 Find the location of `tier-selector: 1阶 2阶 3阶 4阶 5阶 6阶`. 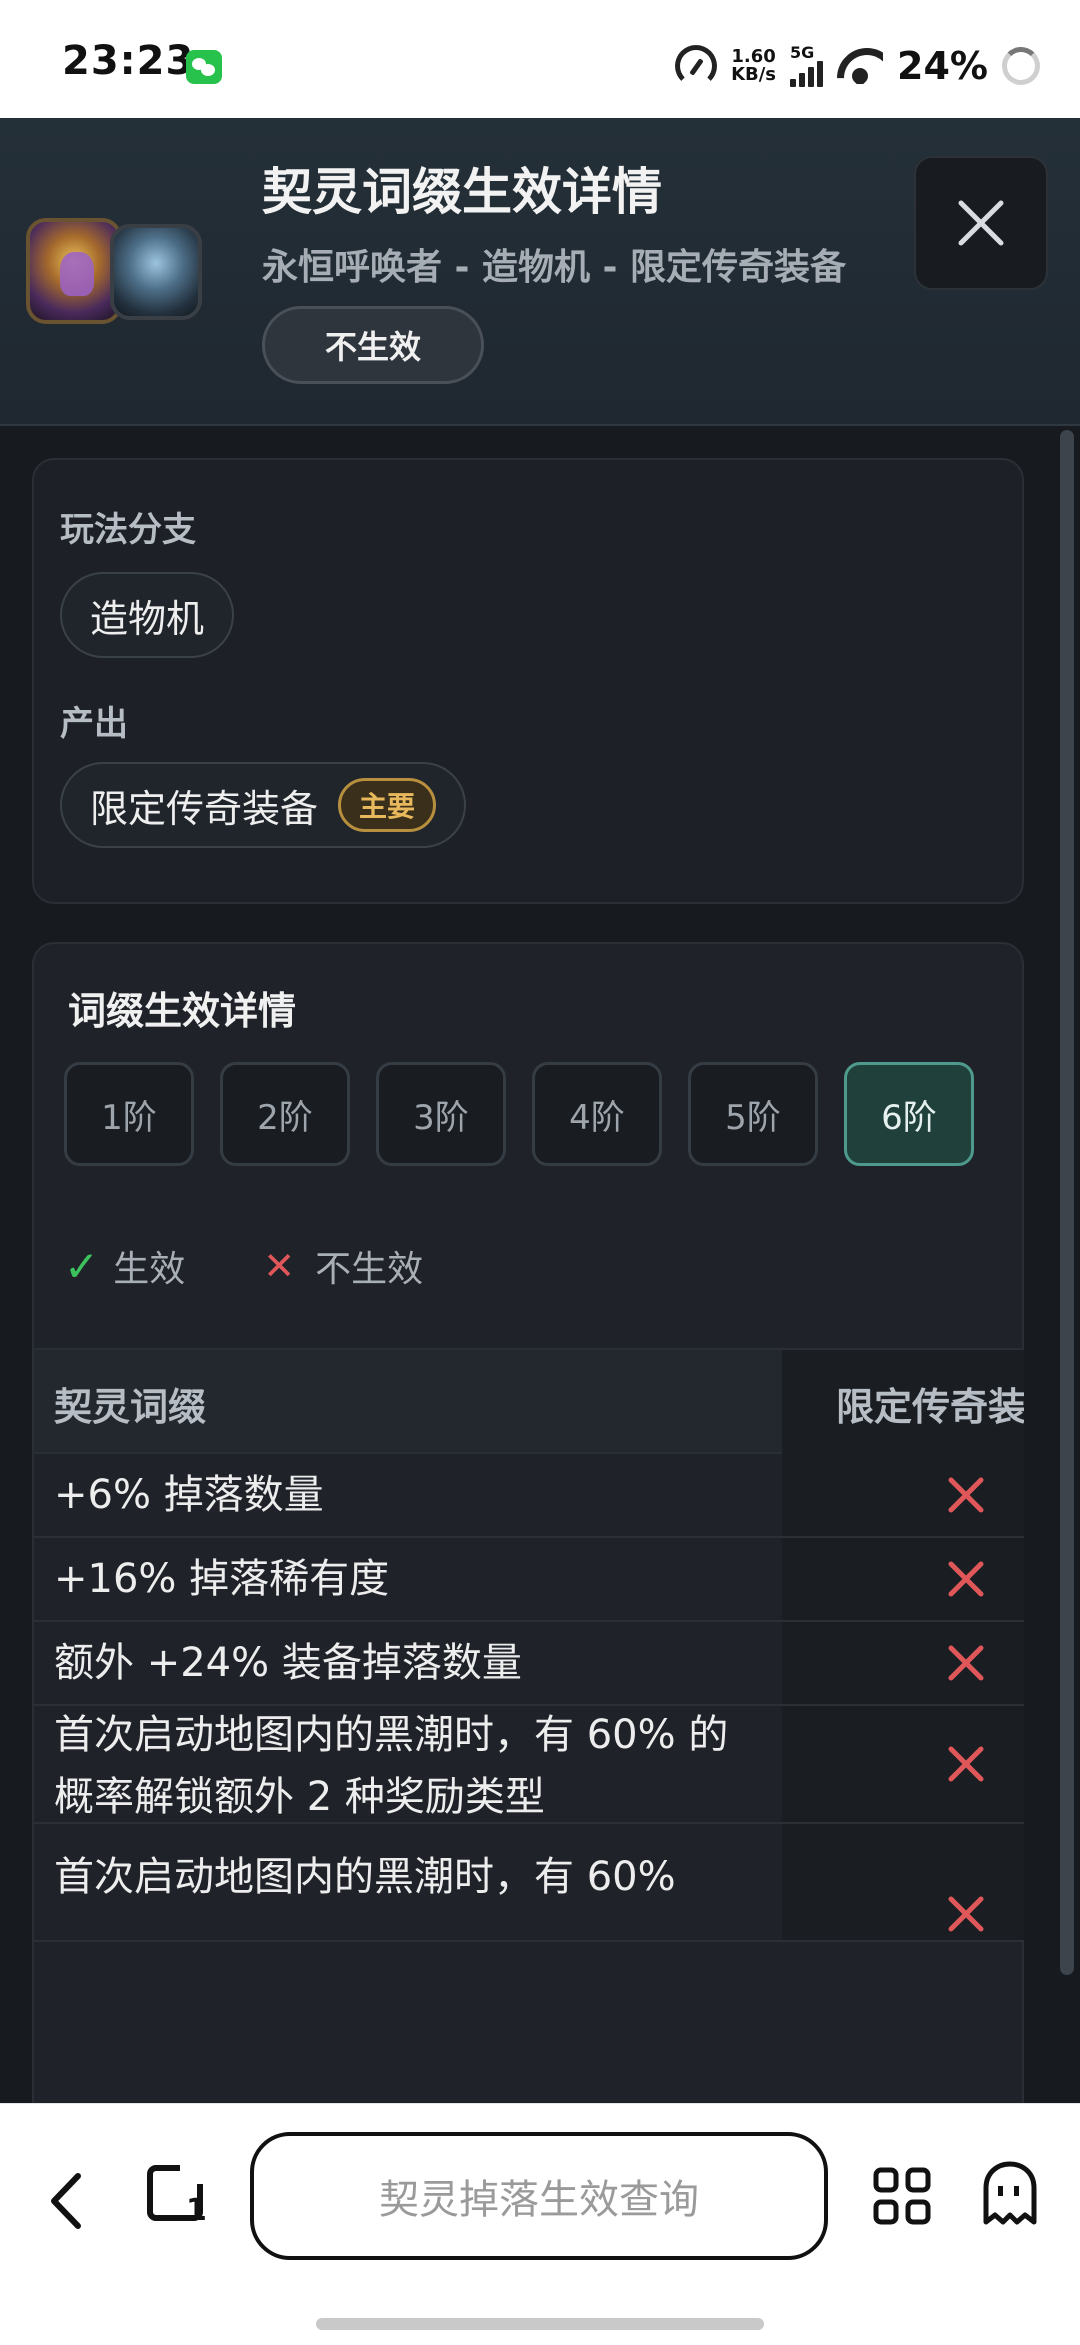

tier-selector: 1阶 2阶 3阶 4阶 5阶 6阶 is located at coordinates (519, 1114).